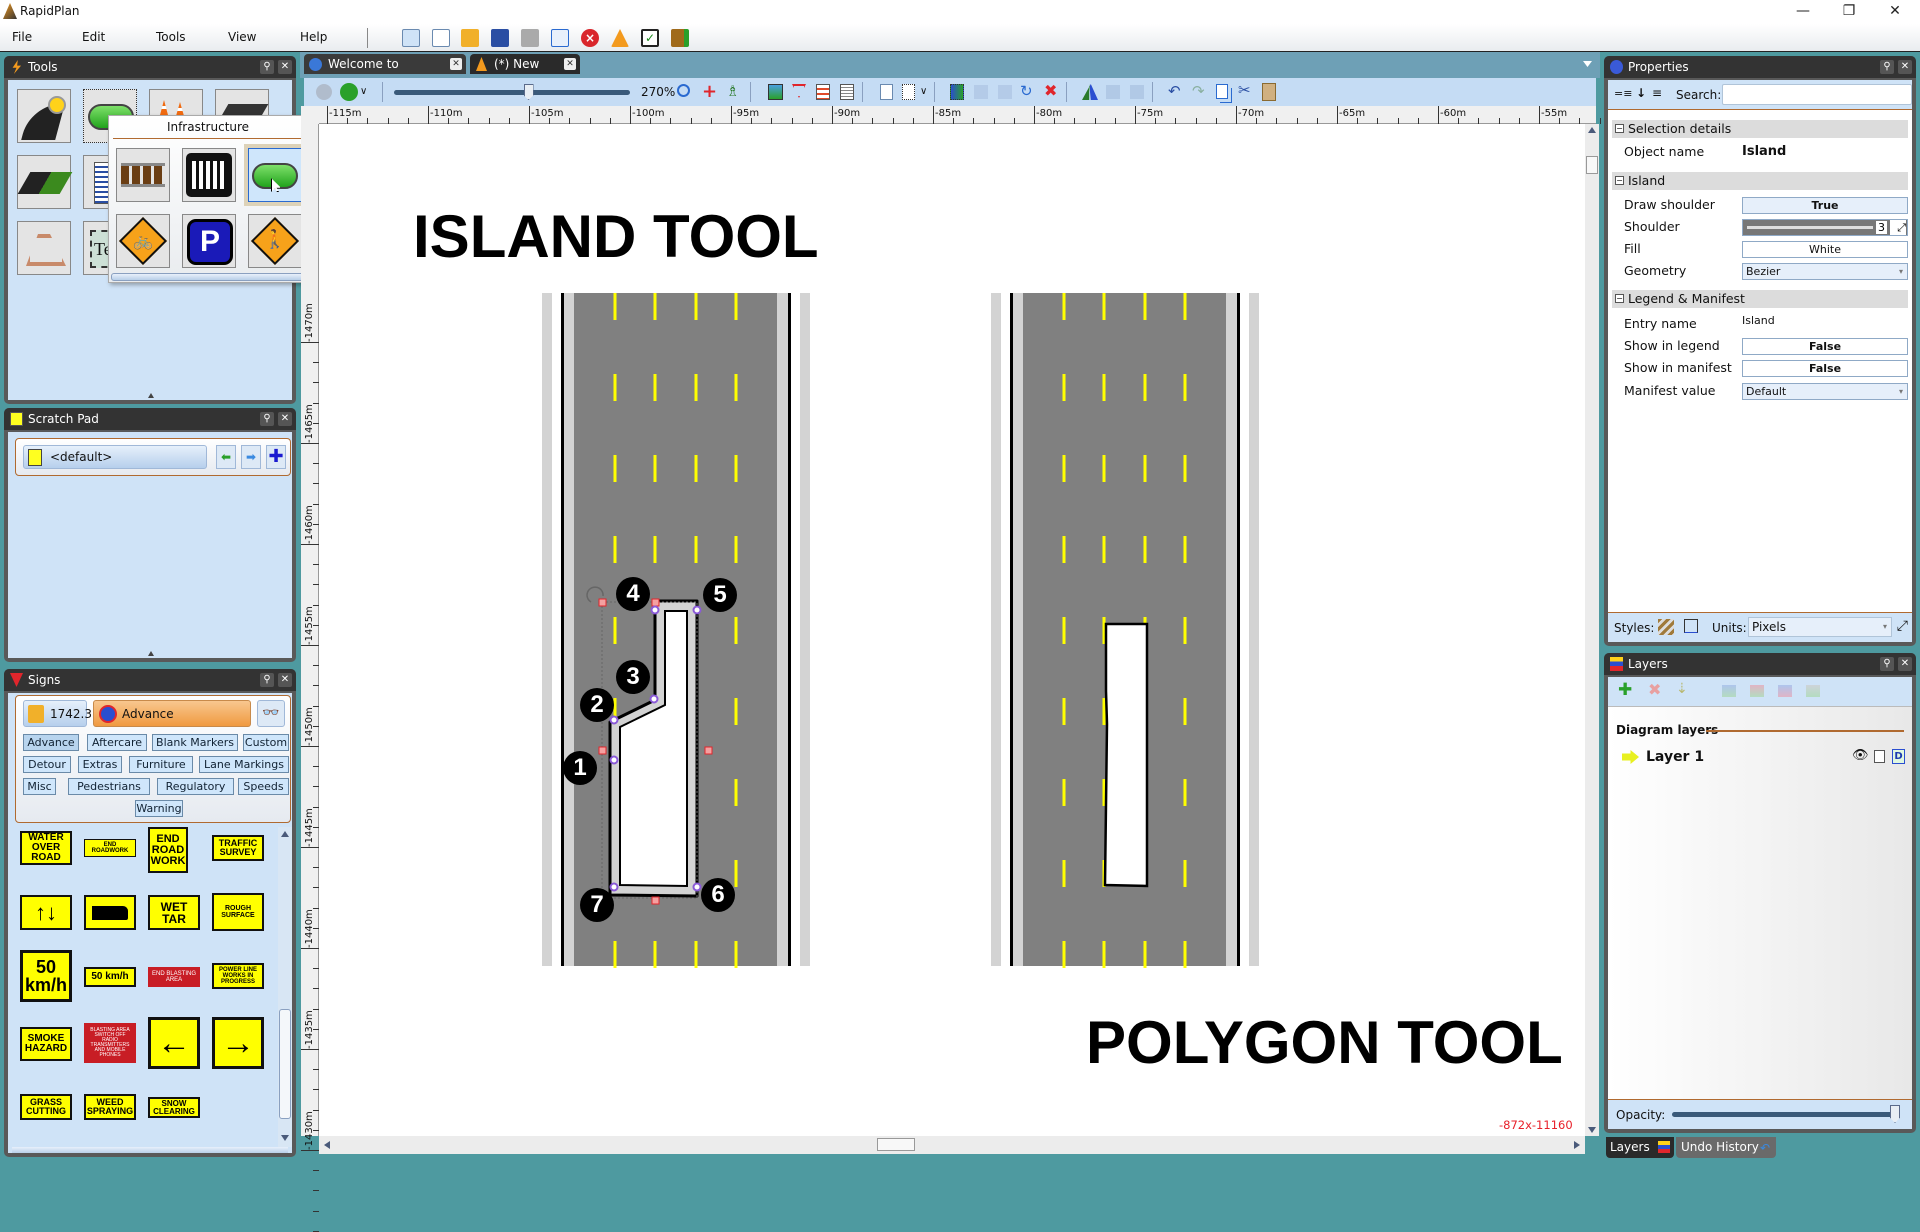 The width and height of the screenshot is (1920, 1232). Describe the element at coordinates (45, 182) in the screenshot. I see `area-tool-tile` at that location.